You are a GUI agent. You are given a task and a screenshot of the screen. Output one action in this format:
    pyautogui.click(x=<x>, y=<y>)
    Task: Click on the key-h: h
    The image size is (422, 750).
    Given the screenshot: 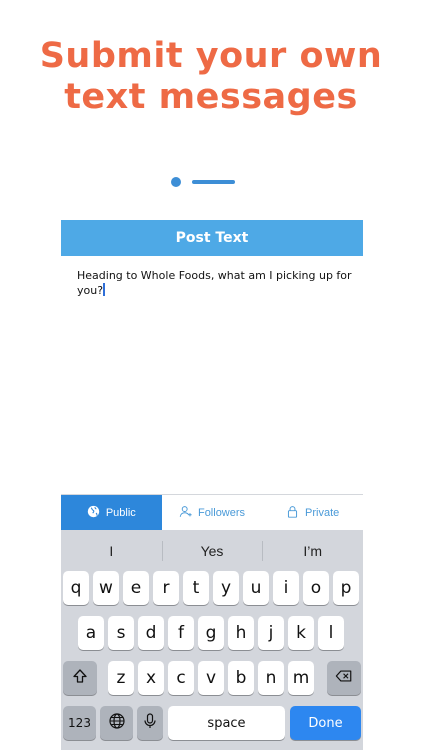 What is the action you would take?
    pyautogui.click(x=241, y=633)
    